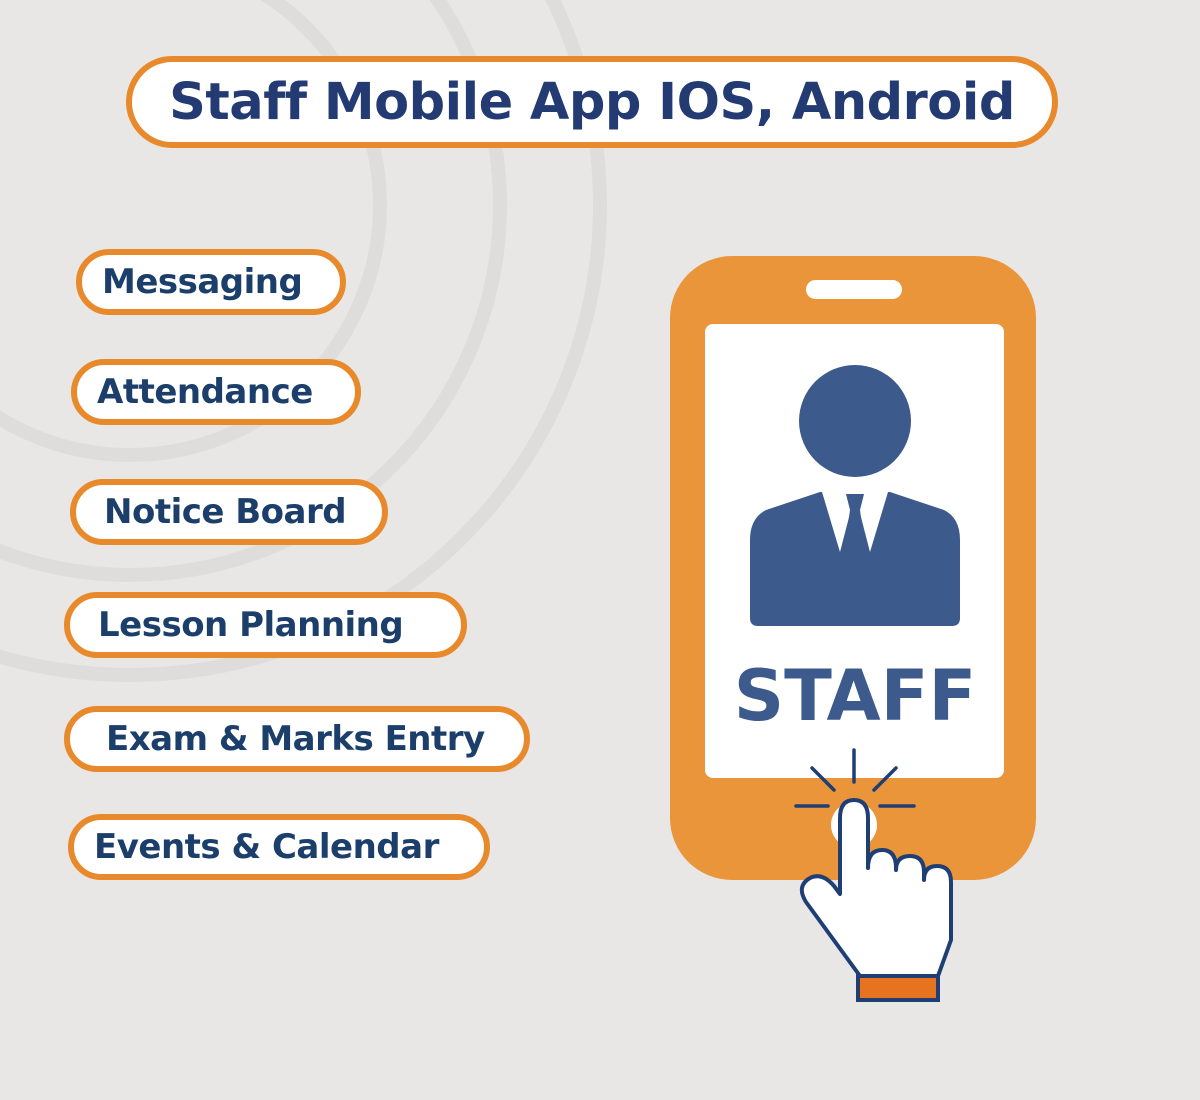 The height and width of the screenshot is (1100, 1200). Describe the element at coordinates (855, 696) in the screenshot. I see `screen-label: STAFF` at that location.